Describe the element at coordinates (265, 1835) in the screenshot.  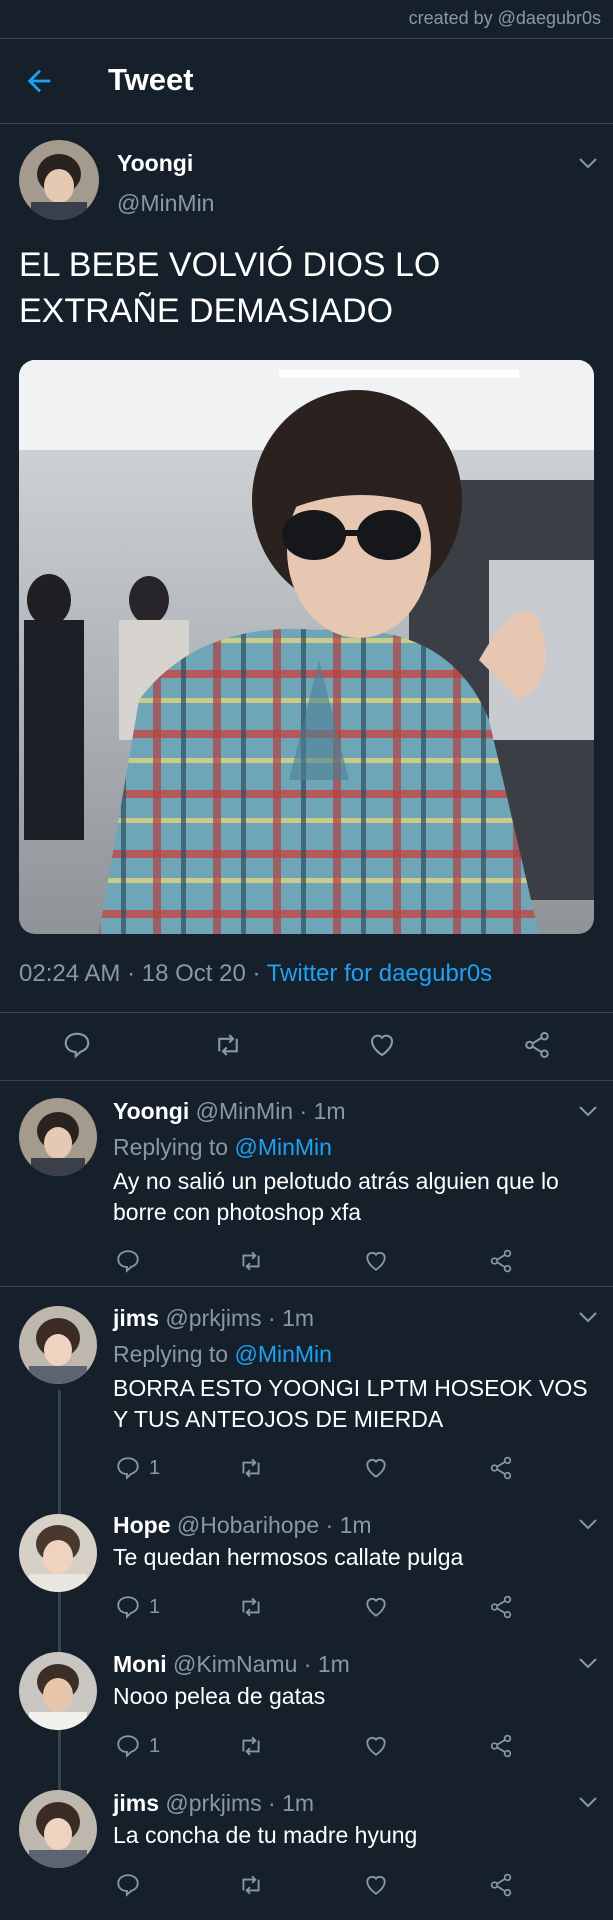
I see `reply-text: La concha de tu madre hyung` at that location.